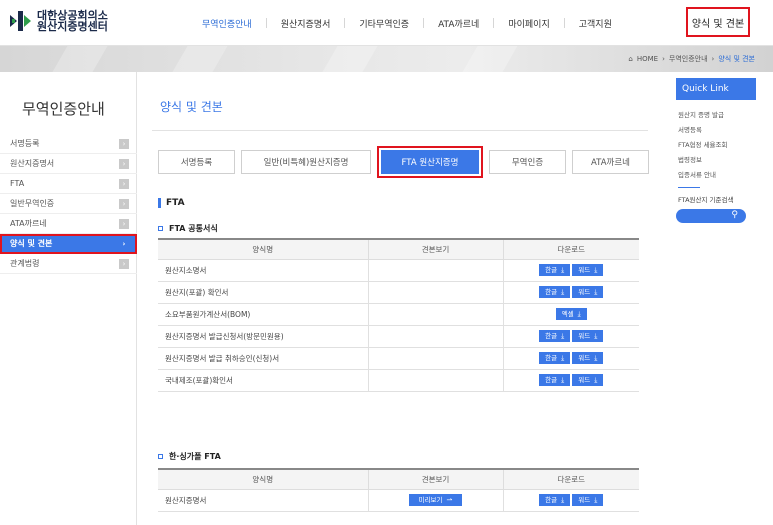 Image resolution: width=773 pixels, height=525 pixels. Describe the element at coordinates (717, 115) in the screenshot. I see `quick-link-item: 원산지 증명 발급` at that location.